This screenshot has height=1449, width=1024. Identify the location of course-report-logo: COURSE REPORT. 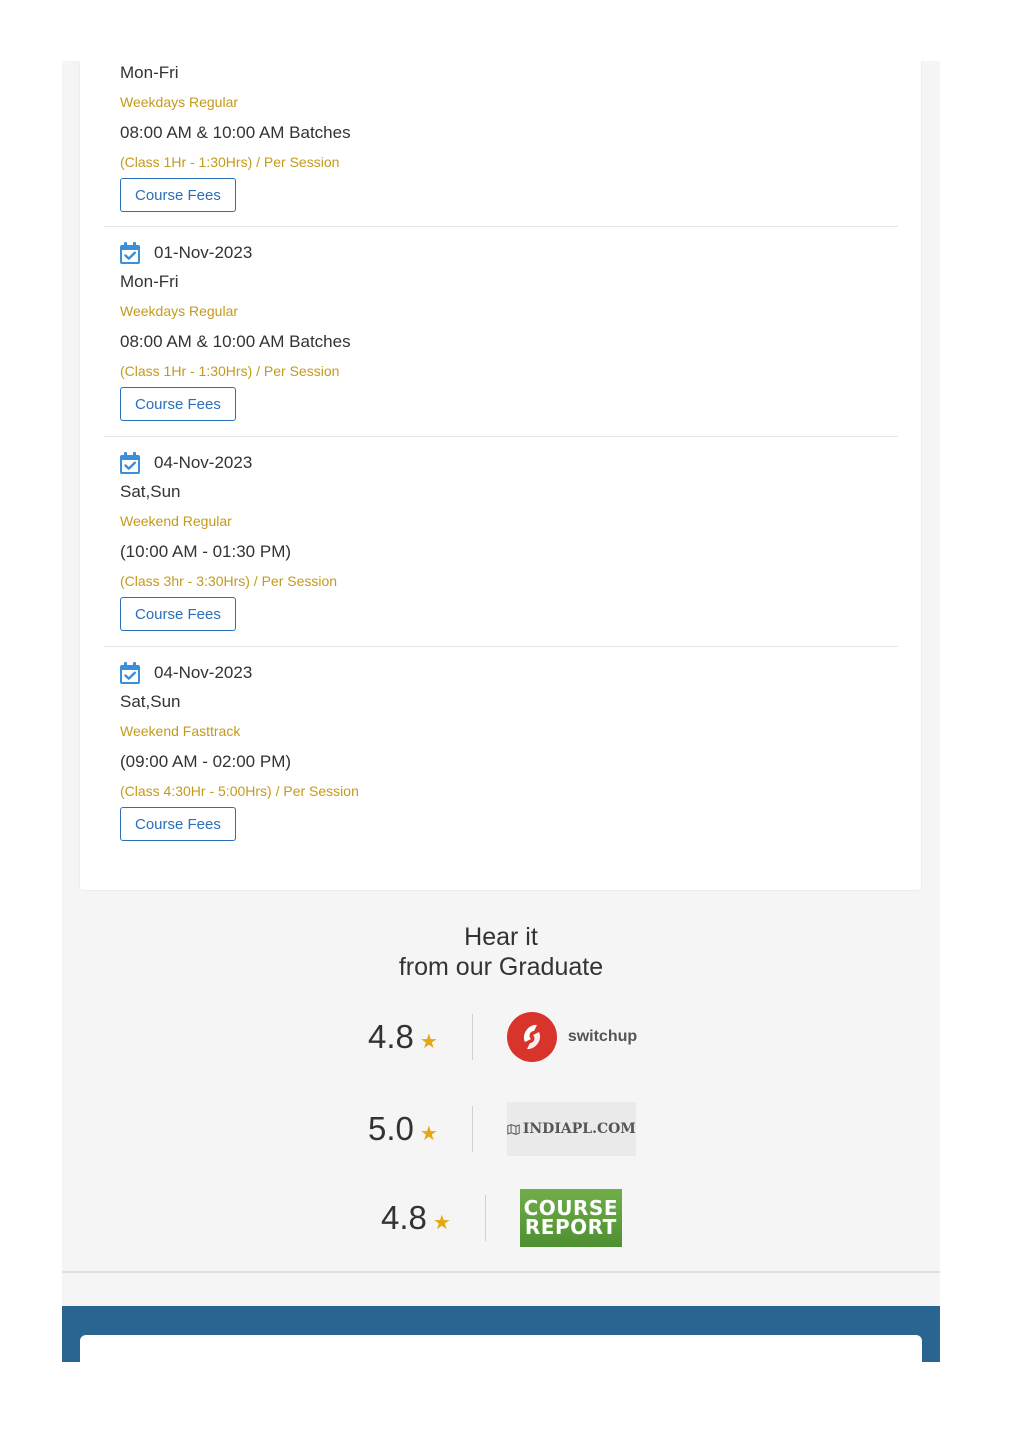
(570, 1218).